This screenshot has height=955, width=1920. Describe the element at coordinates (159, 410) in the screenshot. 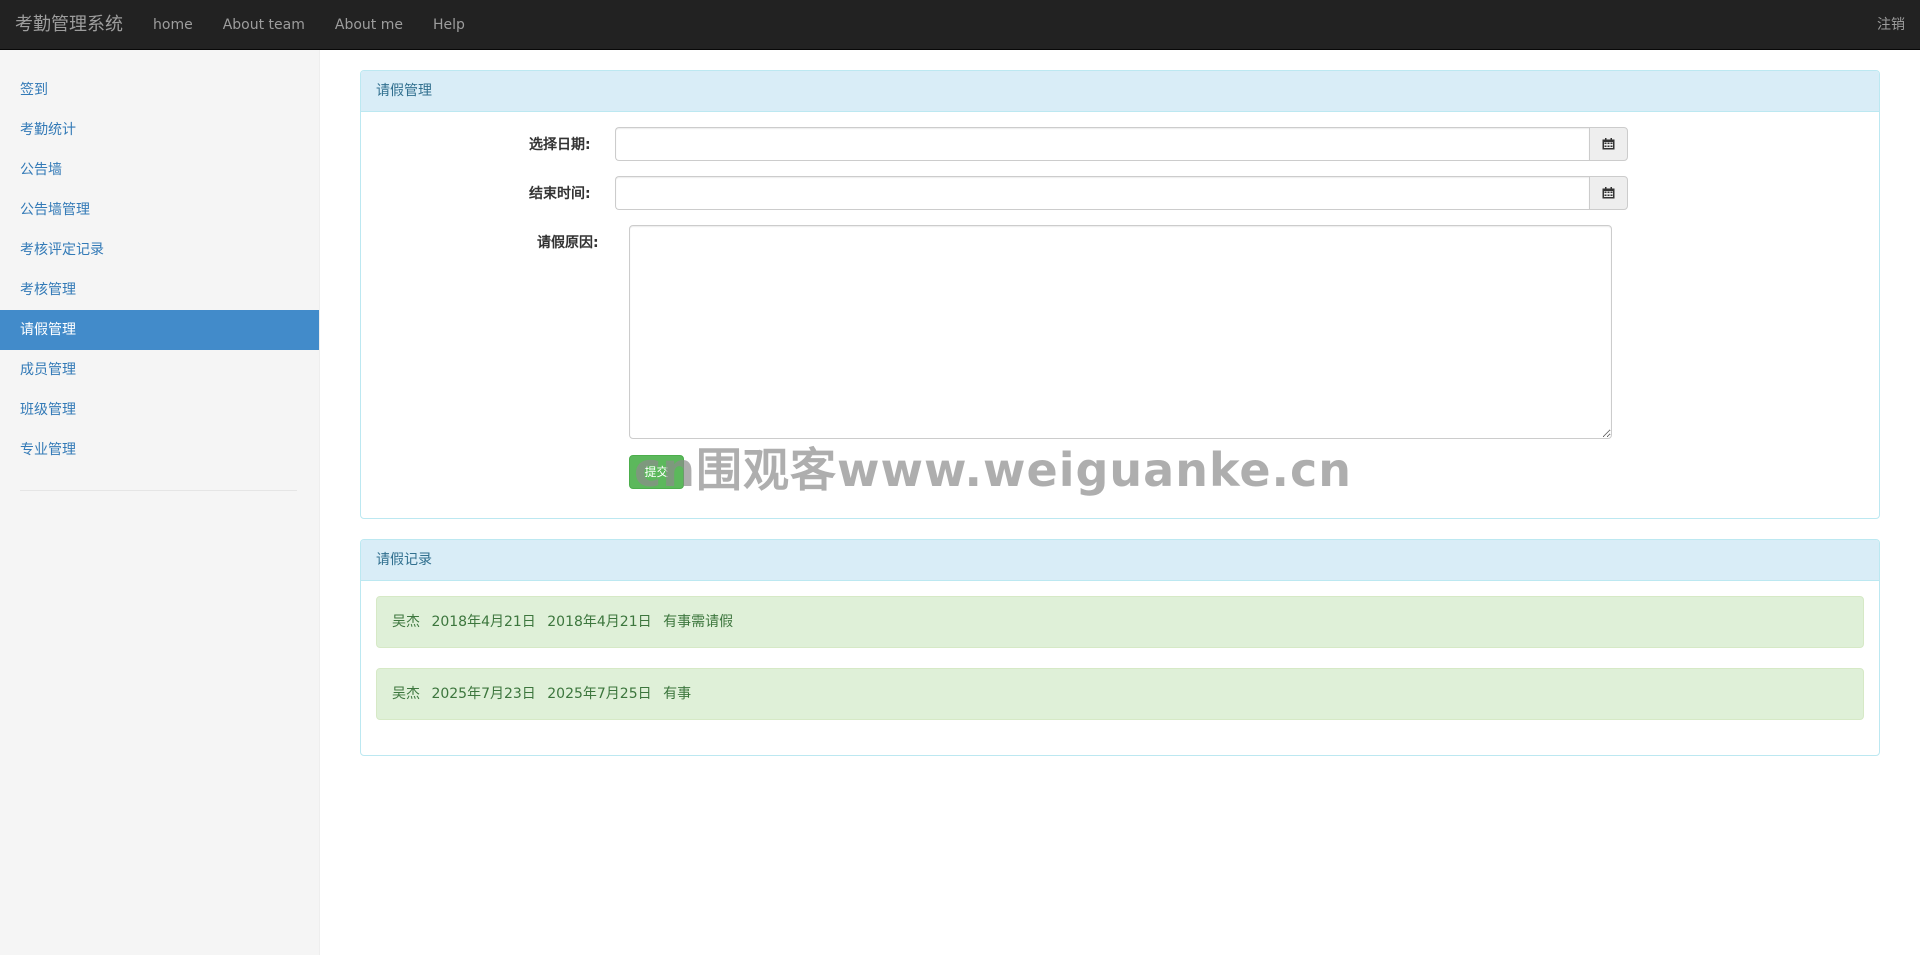

I see `sidebar-item-class-management: 班级管理` at that location.